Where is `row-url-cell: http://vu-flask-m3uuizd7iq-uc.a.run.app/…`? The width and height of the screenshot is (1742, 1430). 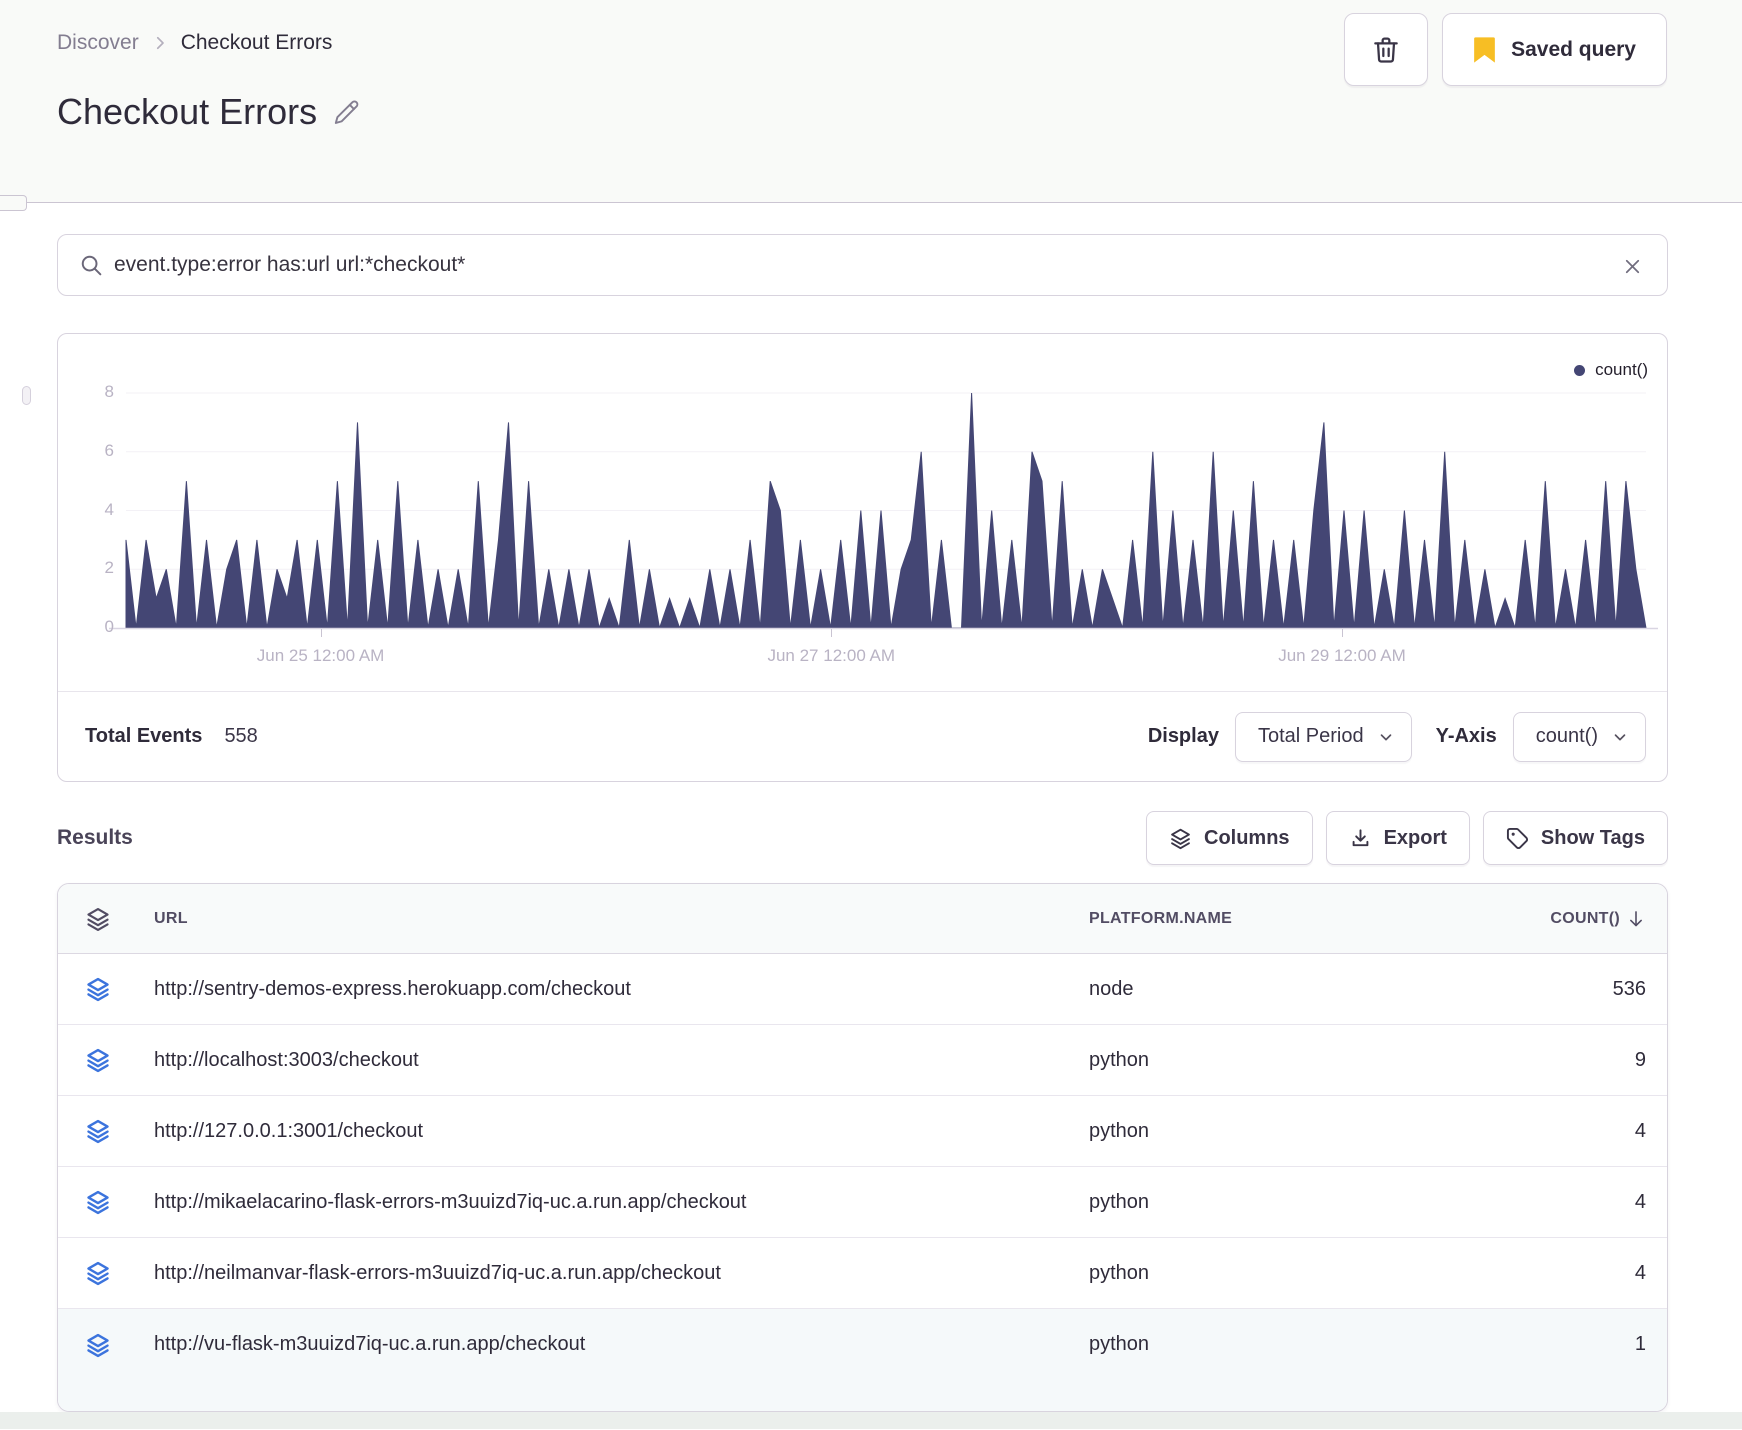
row-url-cell: http://vu-flask-m3uuizd7iq-uc.a.run.app/… is located at coordinates (621, 1344).